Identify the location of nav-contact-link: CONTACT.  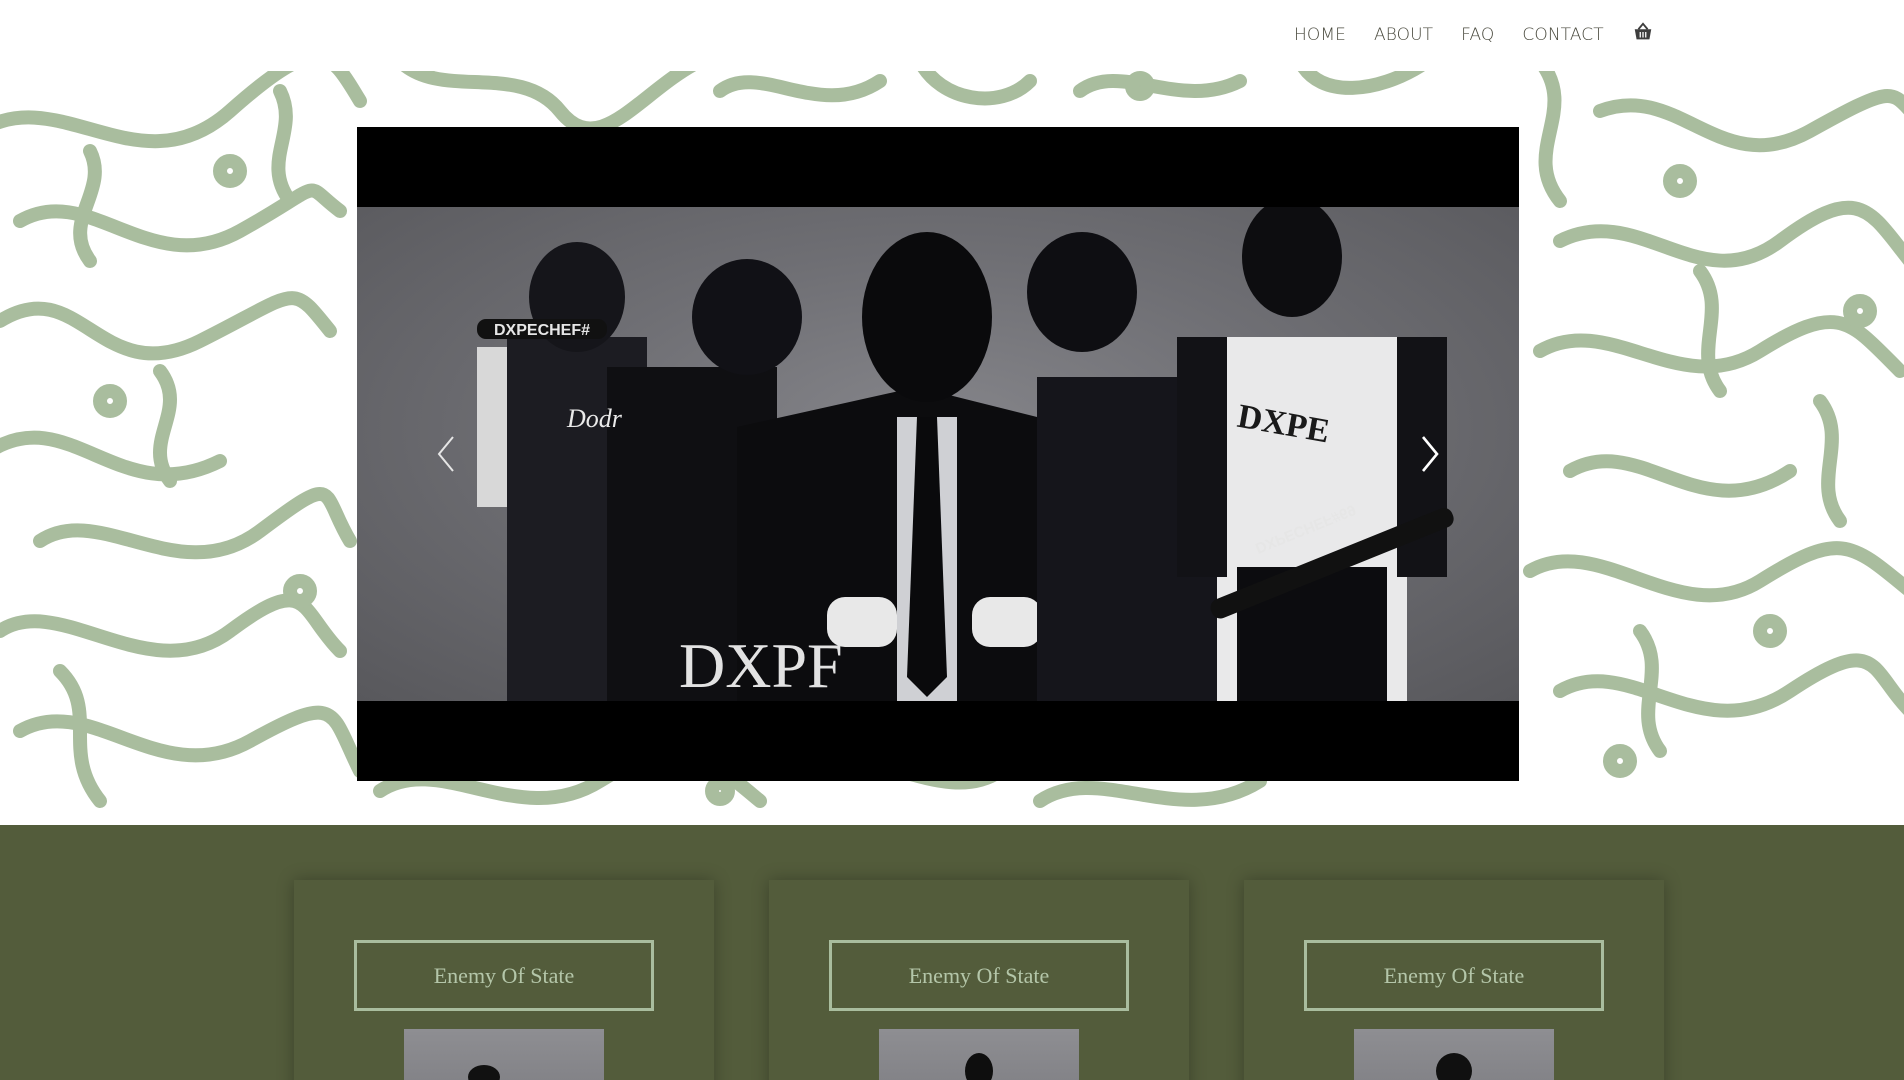
(1562, 35).